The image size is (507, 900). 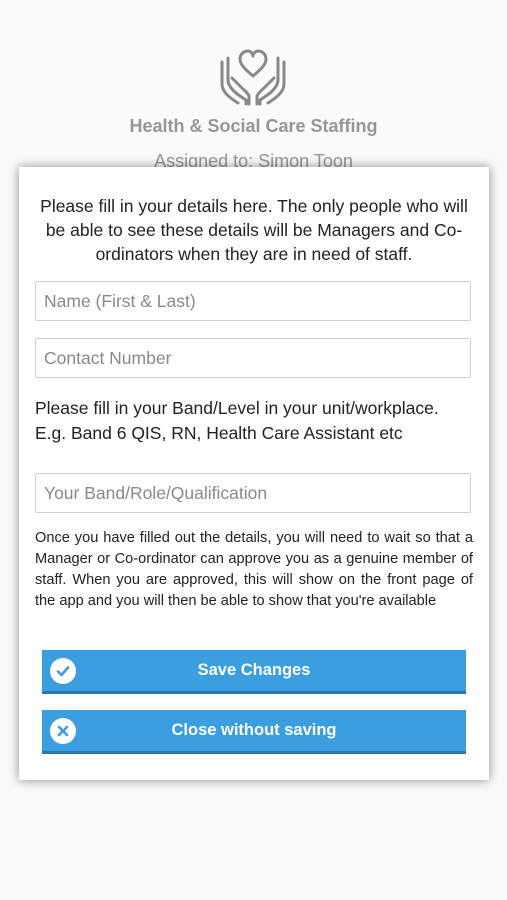 I want to click on save-changes-button: Save Changes, so click(x=254, y=672).